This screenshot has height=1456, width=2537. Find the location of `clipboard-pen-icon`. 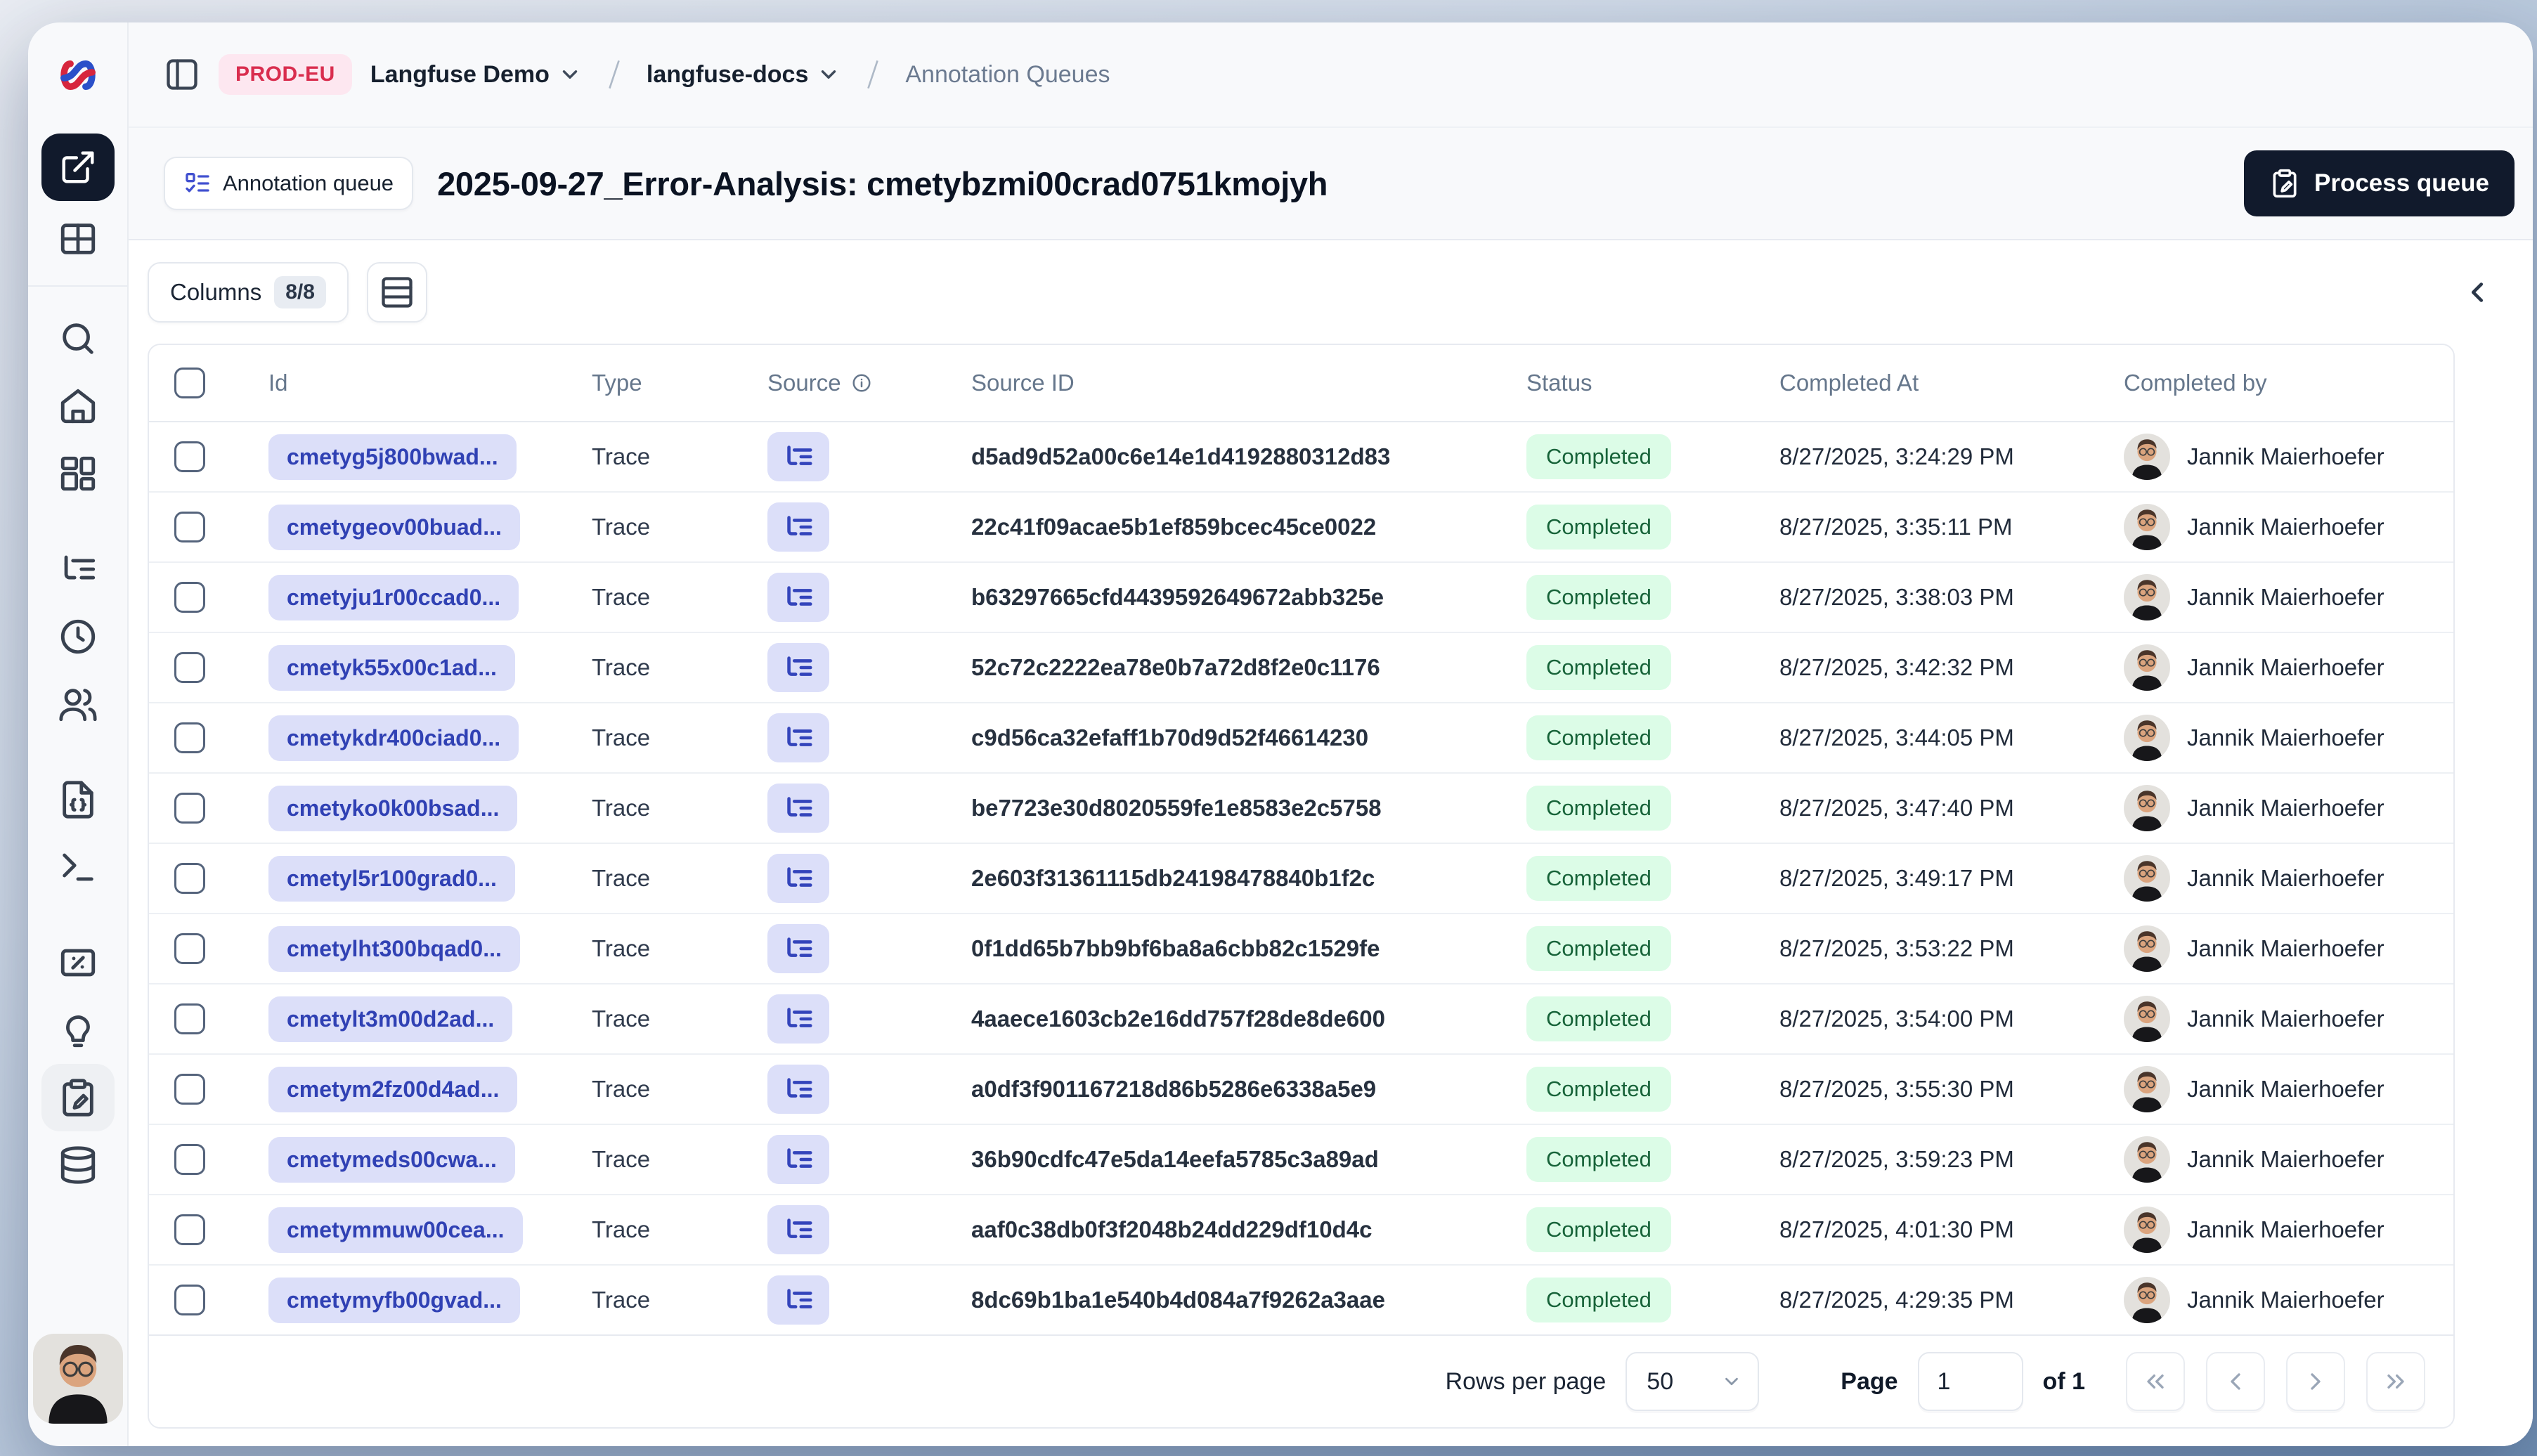

clipboard-pen-icon is located at coordinates (78, 1097).